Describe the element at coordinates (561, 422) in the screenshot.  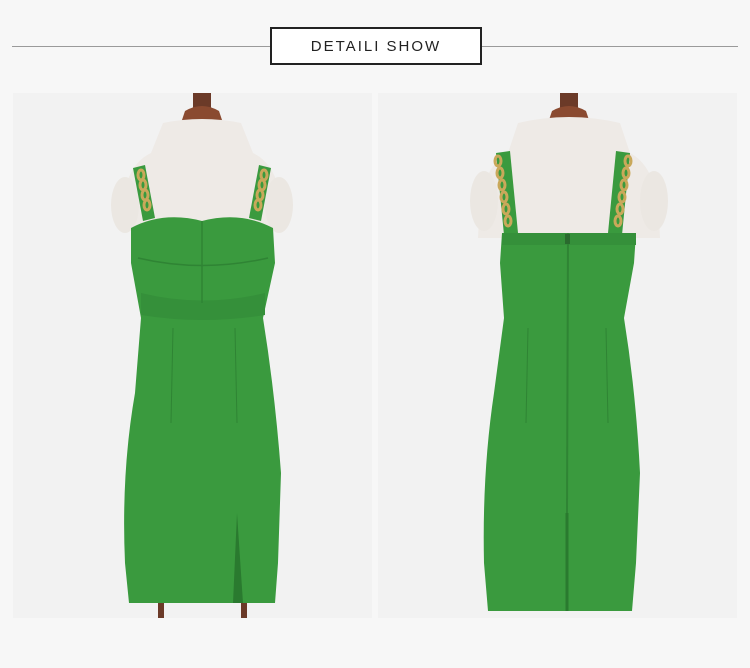
I see `green-dress-back-icon` at that location.